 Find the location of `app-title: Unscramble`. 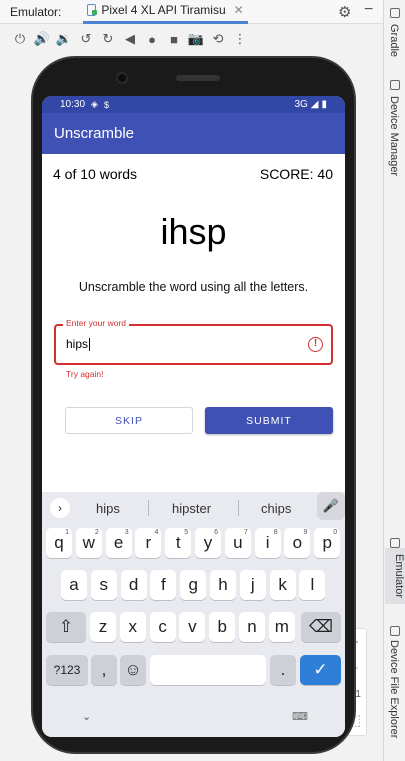

app-title: Unscramble is located at coordinates (94, 133).